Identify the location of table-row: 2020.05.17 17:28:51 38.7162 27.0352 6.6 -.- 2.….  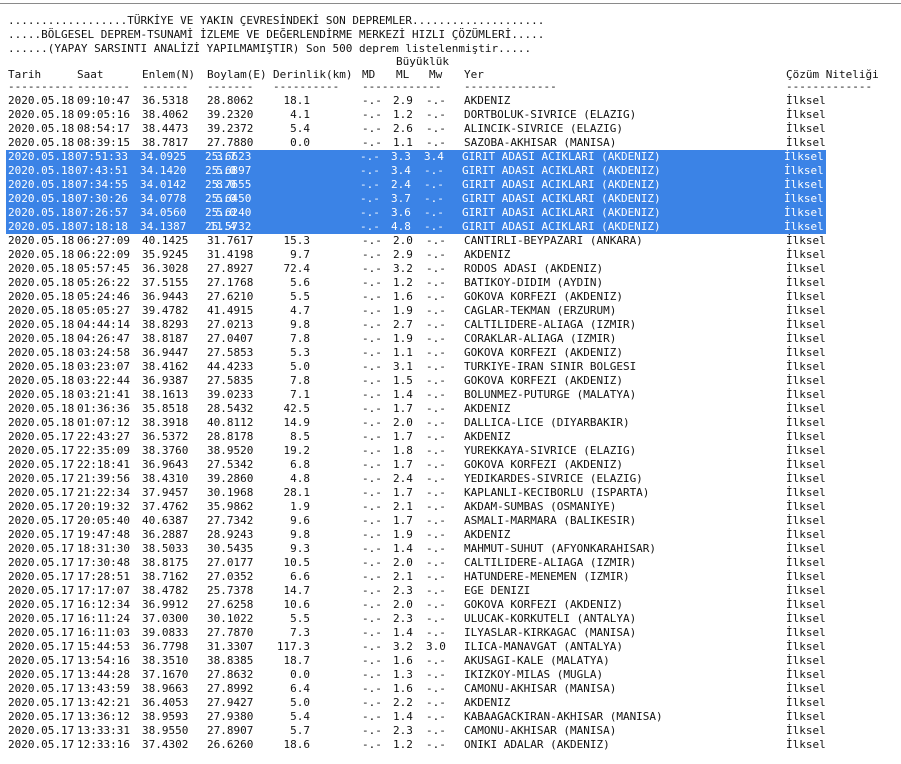
(453, 577).